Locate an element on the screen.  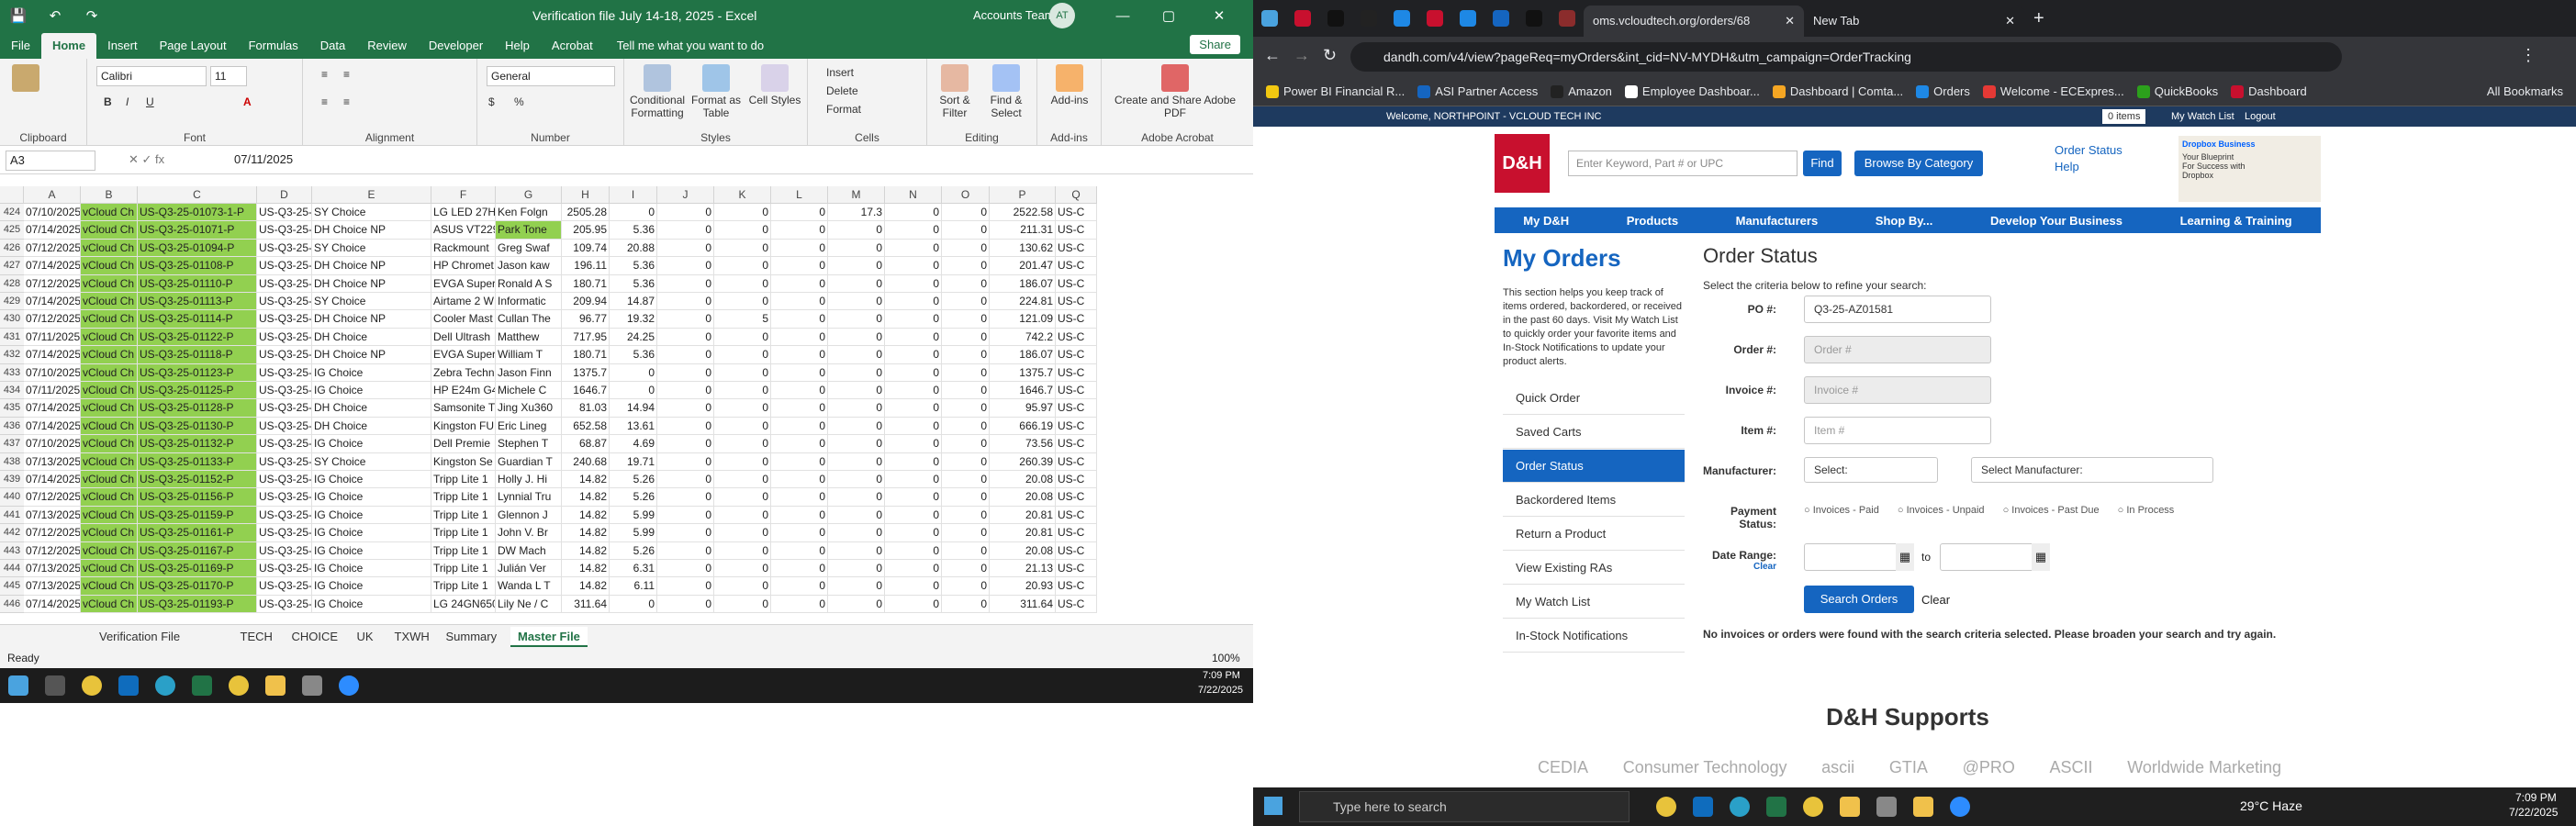
table-cell: Wanda L T is located at coordinates (529, 586).